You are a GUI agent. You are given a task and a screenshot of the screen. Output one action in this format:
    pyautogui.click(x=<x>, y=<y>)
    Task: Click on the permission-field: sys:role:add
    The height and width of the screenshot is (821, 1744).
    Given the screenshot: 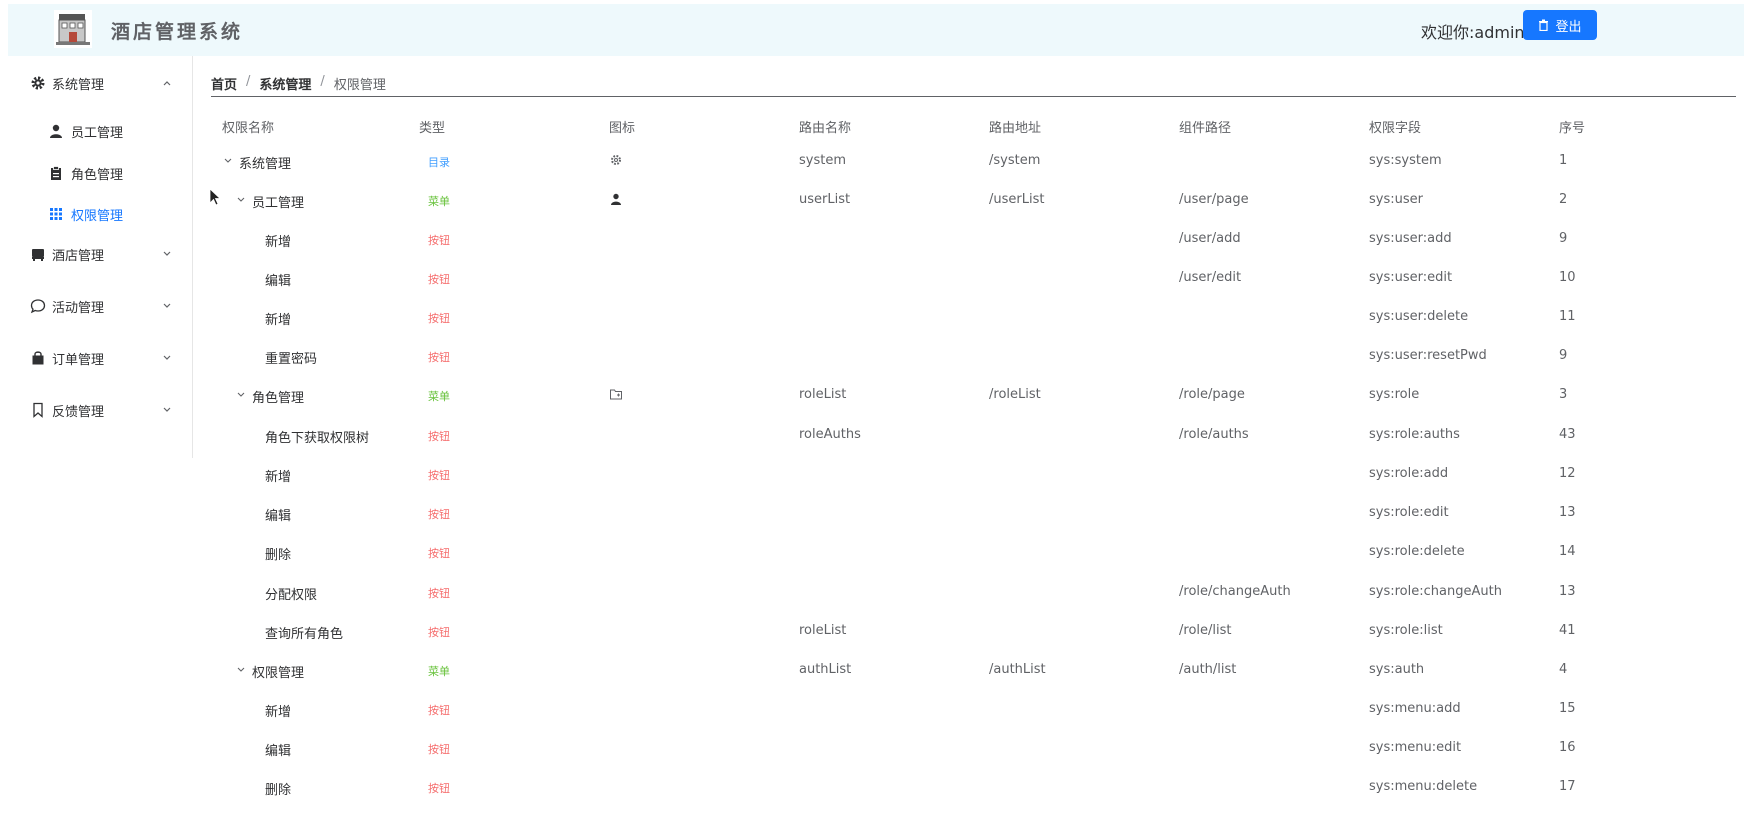 What is the action you would take?
    pyautogui.click(x=1409, y=473)
    